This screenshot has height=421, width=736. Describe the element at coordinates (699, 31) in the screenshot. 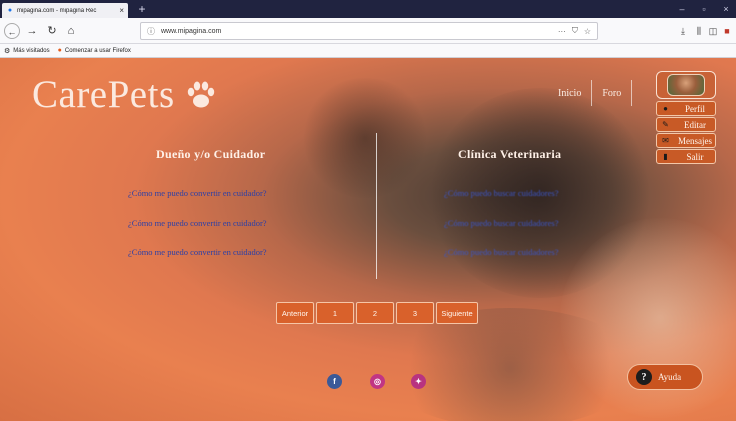

I see `library-icon: ⫼` at that location.